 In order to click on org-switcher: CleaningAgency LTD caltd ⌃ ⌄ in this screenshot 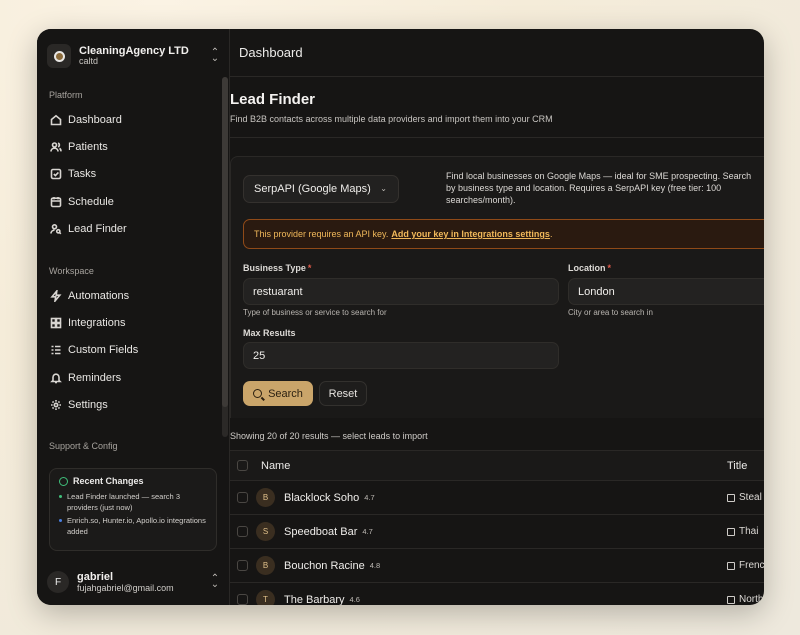, I will do `click(134, 56)`.